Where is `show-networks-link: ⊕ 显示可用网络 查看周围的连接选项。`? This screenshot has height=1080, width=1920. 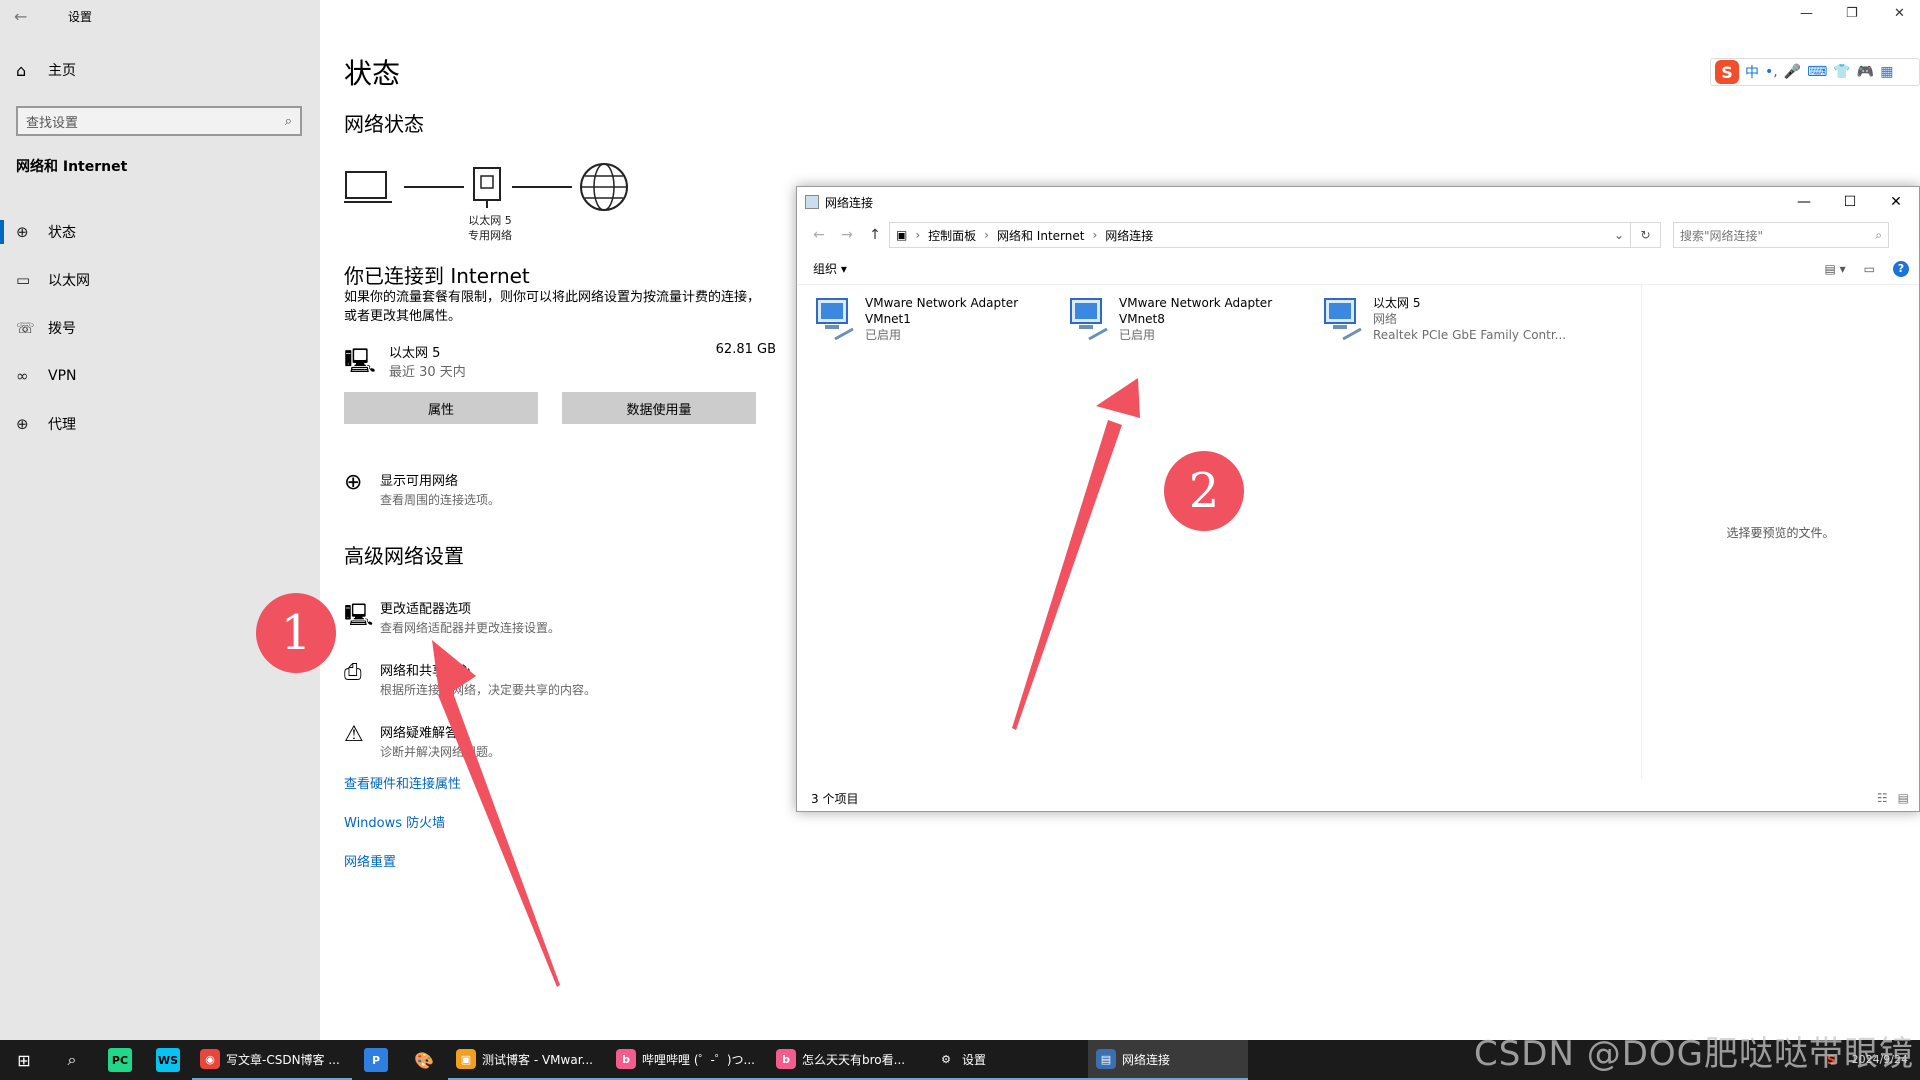 show-networks-link: ⊕ 显示可用网络 查看周围的连接选项。 is located at coordinates (422, 489).